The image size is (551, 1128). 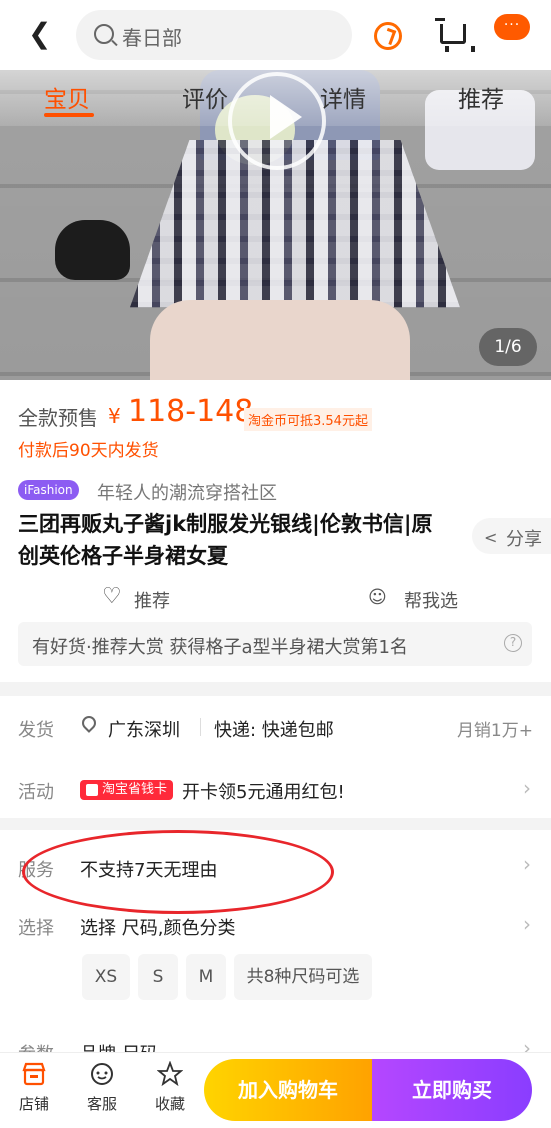 I want to click on star-icon, so click(x=170, y=1074).